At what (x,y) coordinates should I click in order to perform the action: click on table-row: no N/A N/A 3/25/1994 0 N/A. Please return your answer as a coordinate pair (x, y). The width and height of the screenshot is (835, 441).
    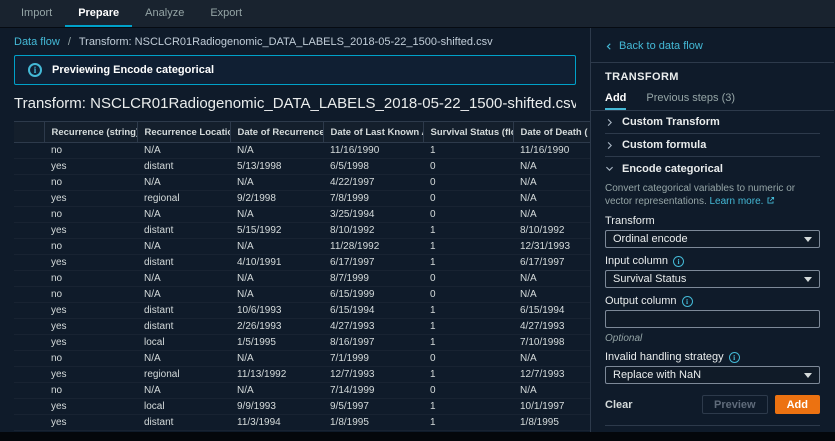
    Looking at the image, I should click on (302, 214).